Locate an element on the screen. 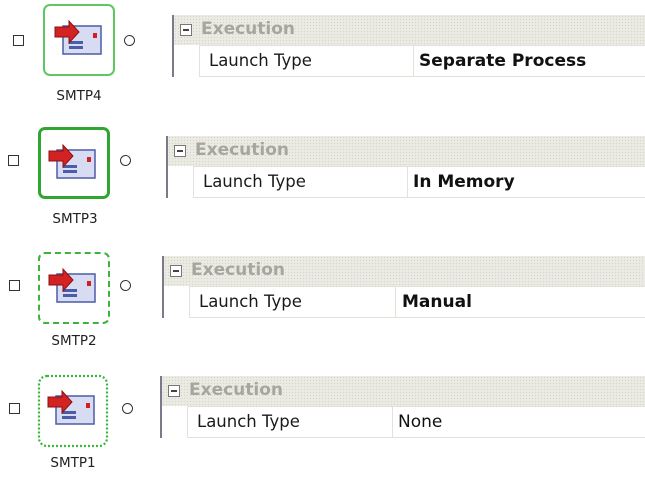 This screenshot has height=483, width=645. property-row: Launch Type Manual is located at coordinates (417, 302).